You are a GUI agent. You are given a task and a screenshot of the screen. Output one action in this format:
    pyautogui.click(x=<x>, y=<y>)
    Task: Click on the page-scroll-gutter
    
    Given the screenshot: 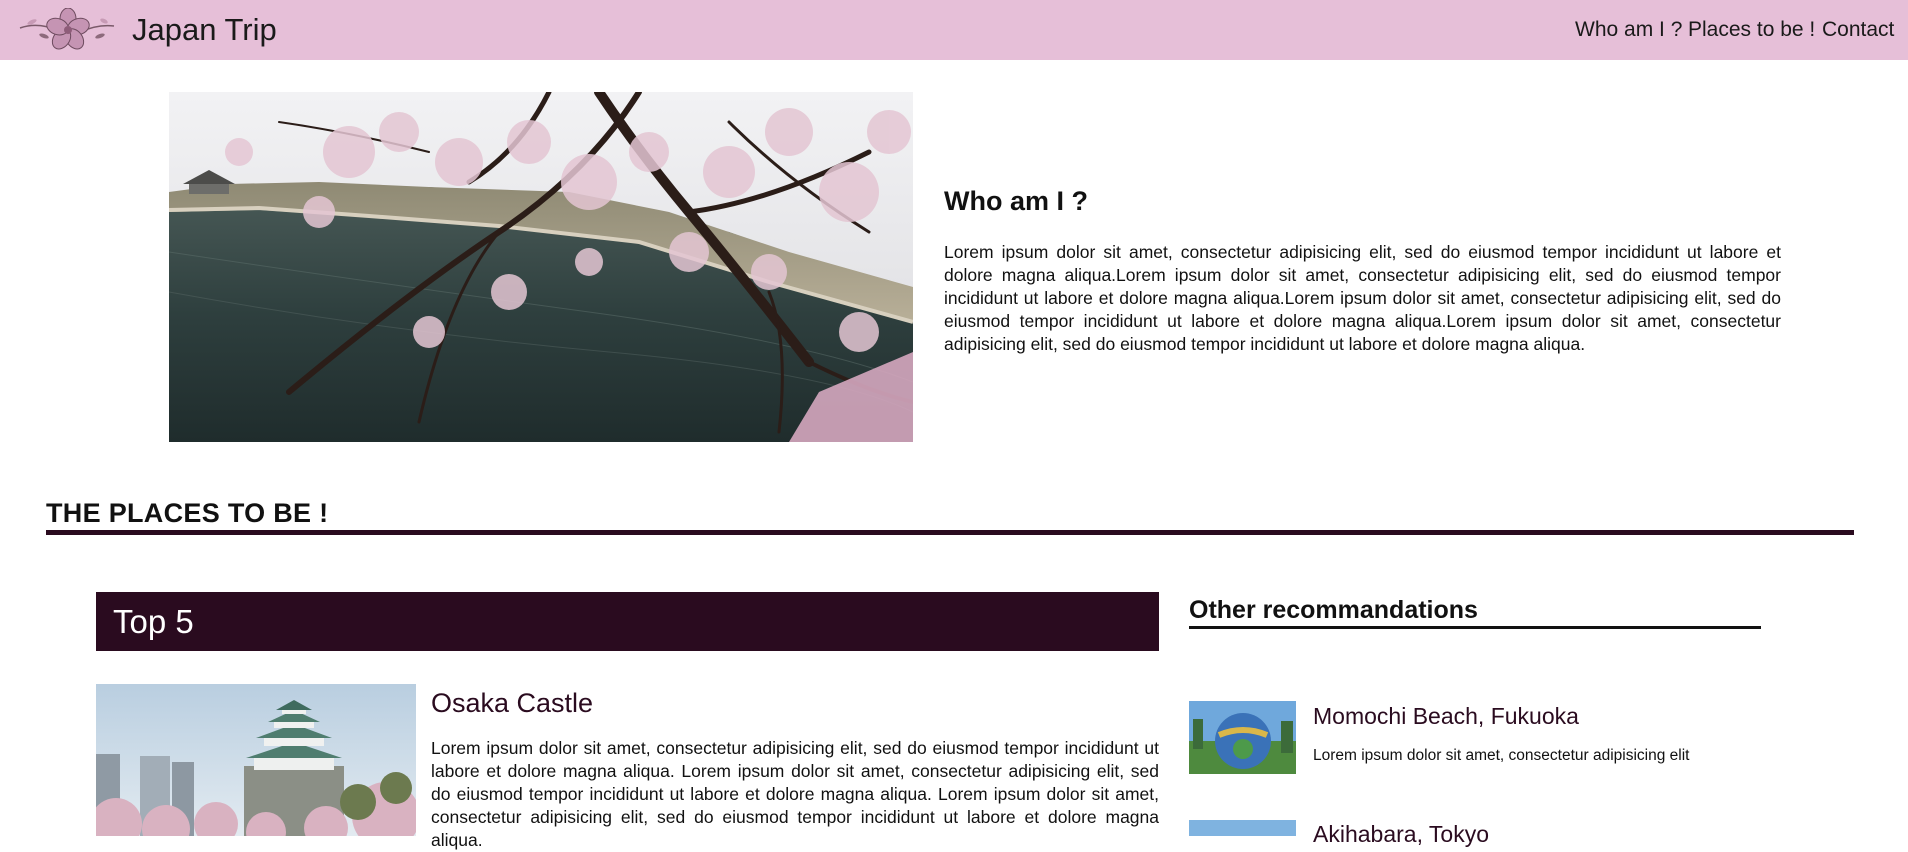 What is the action you would take?
    pyautogui.click(x=1900, y=448)
    